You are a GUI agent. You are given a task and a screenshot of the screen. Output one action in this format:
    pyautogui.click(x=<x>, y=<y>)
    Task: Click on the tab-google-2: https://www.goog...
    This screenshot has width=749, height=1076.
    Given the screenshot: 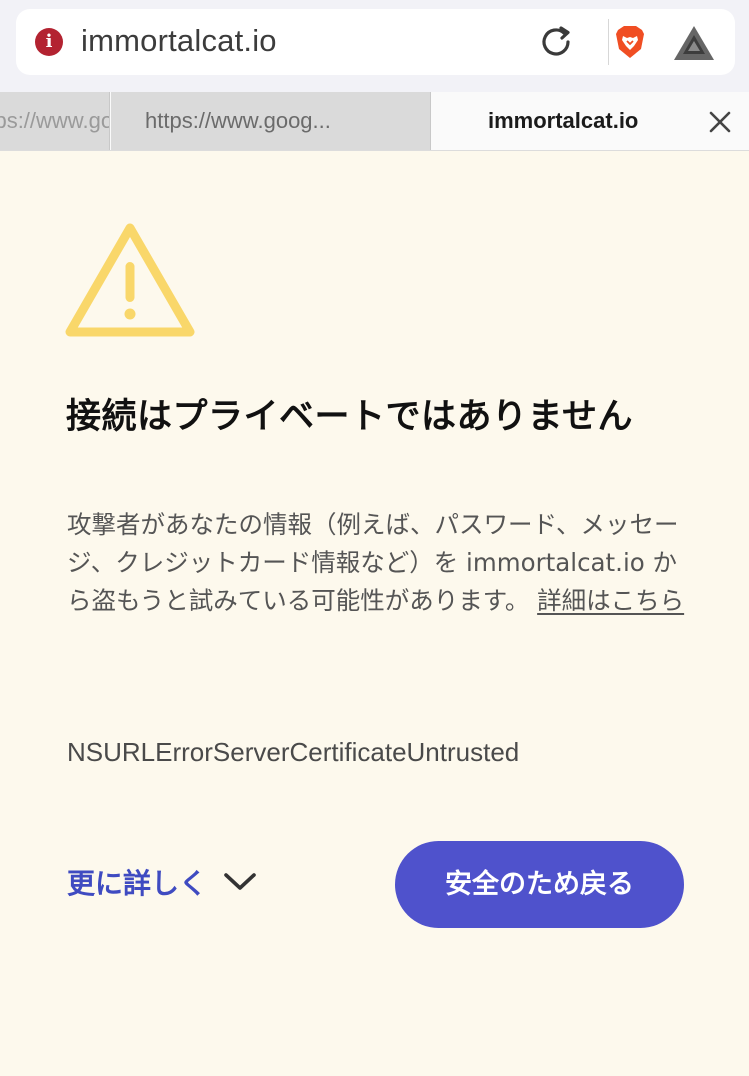 What is the action you would take?
    pyautogui.click(x=271, y=121)
    